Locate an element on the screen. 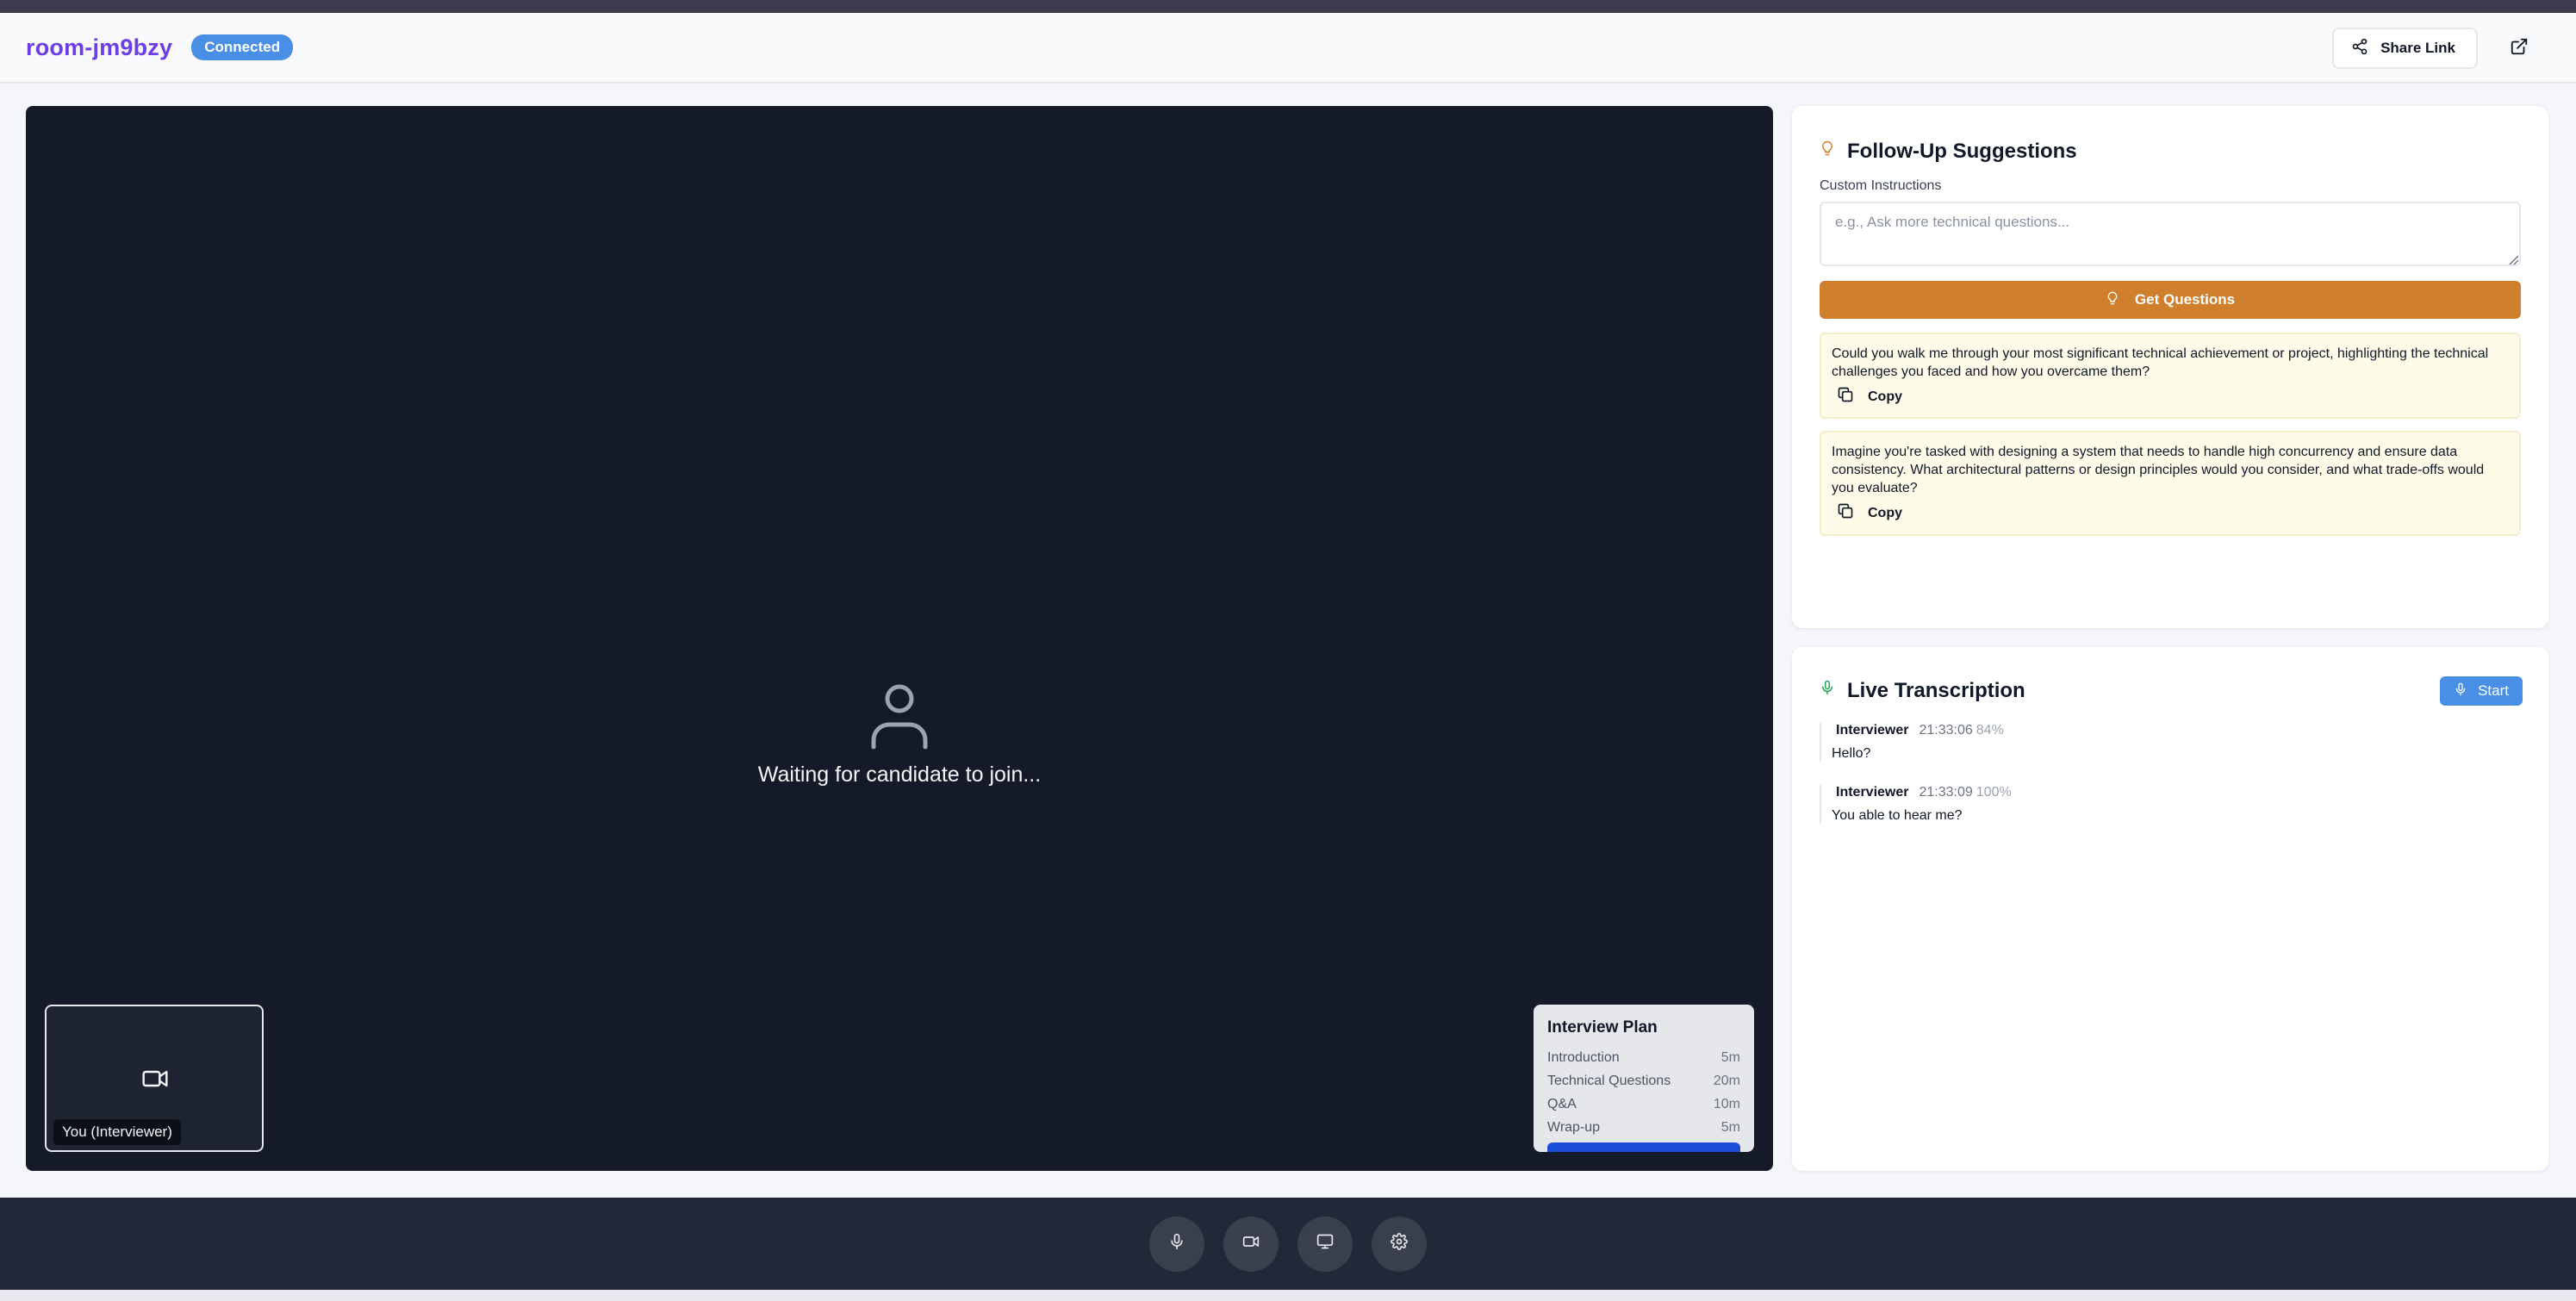  settings-button is located at coordinates (1399, 1244).